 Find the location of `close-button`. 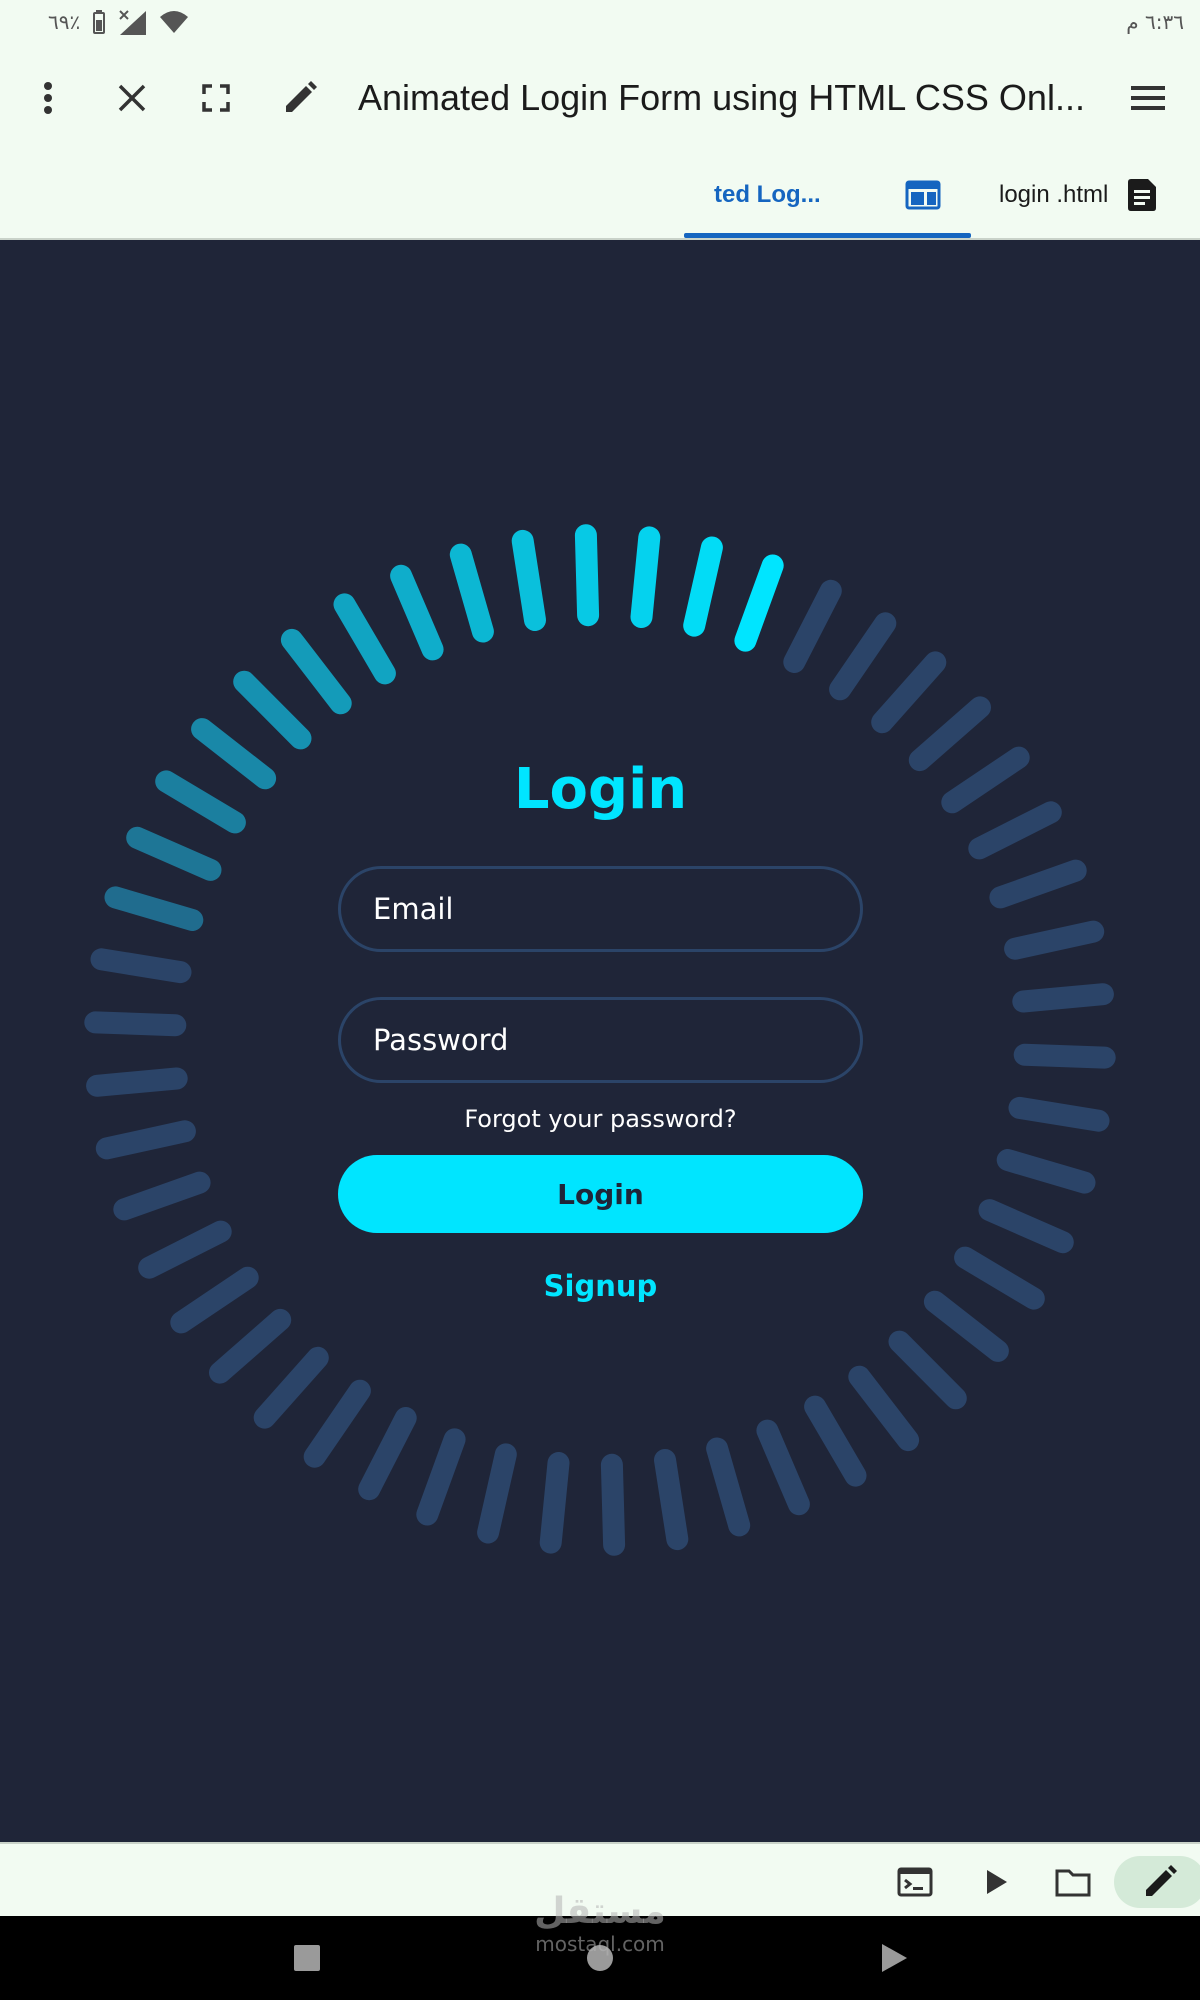

close-button is located at coordinates (132, 98).